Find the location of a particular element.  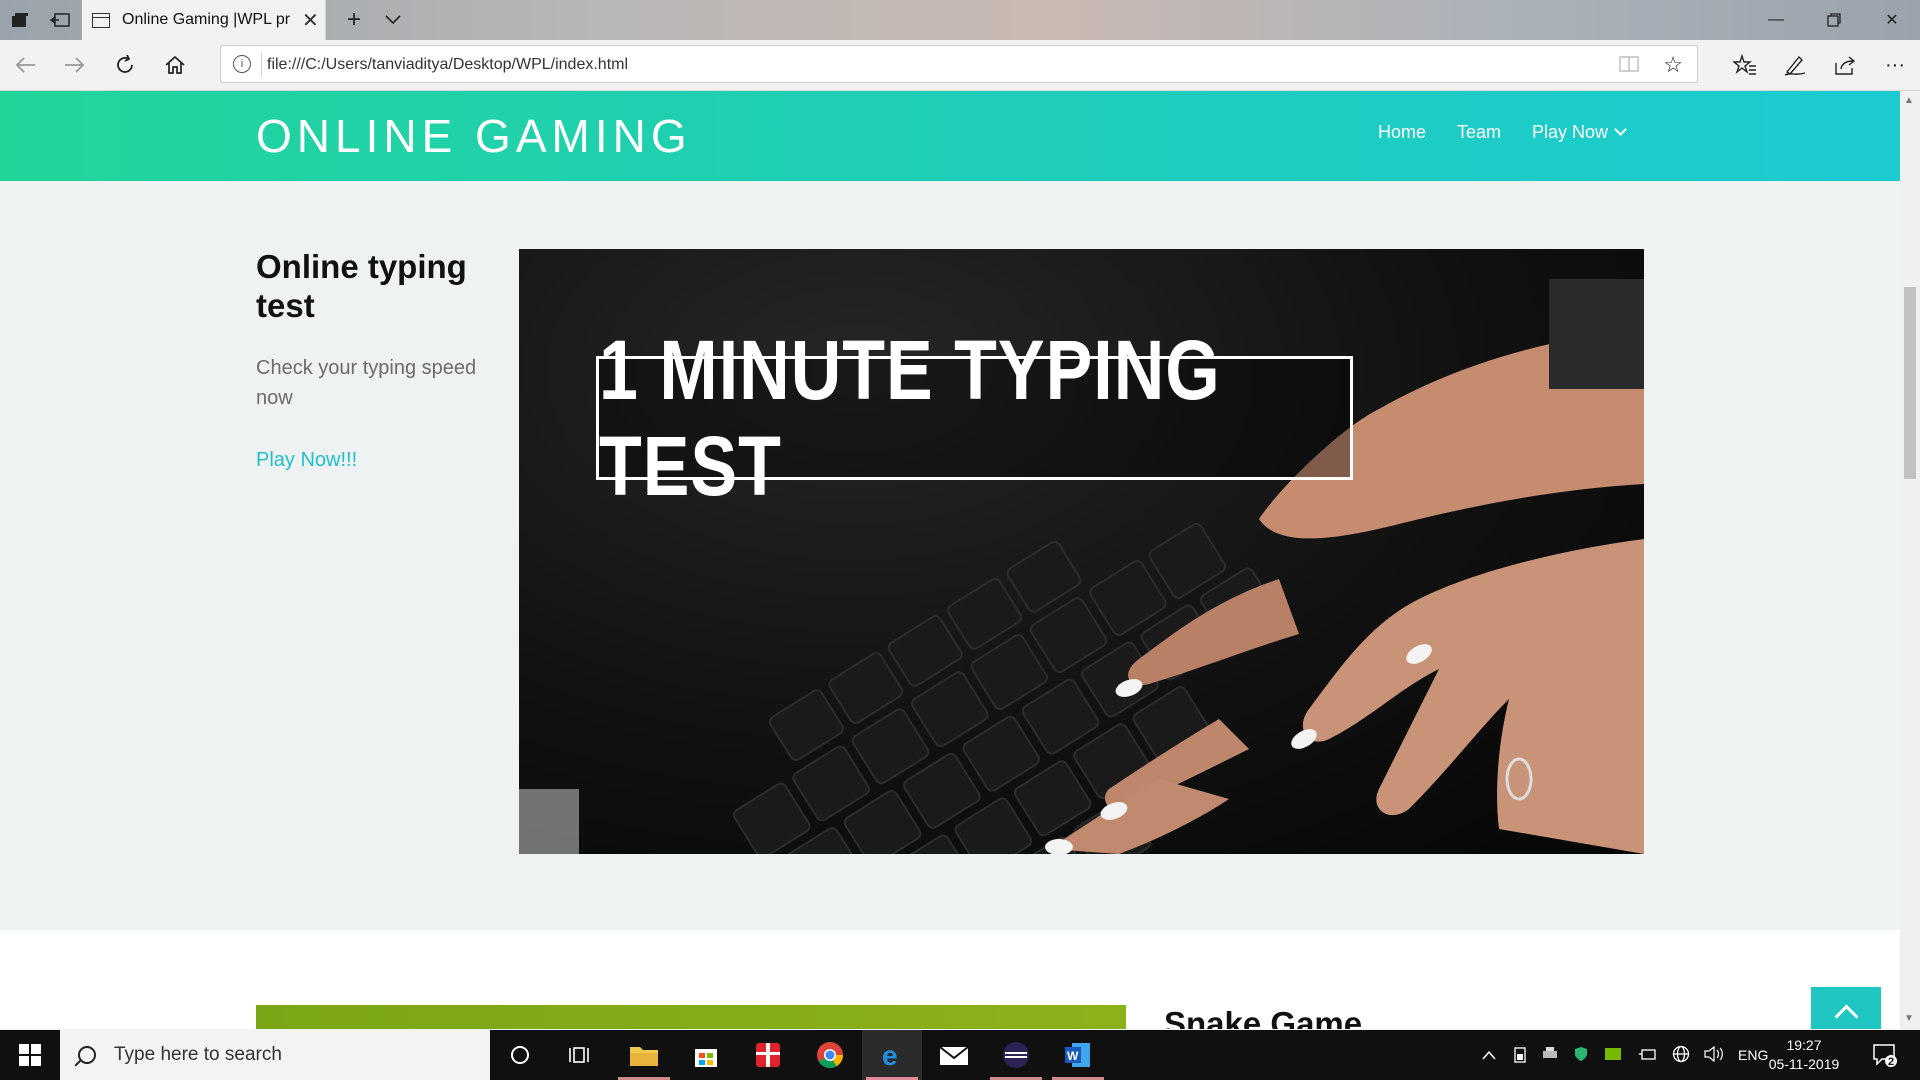

favorite-star-icon: ☆ is located at coordinates (1673, 65).